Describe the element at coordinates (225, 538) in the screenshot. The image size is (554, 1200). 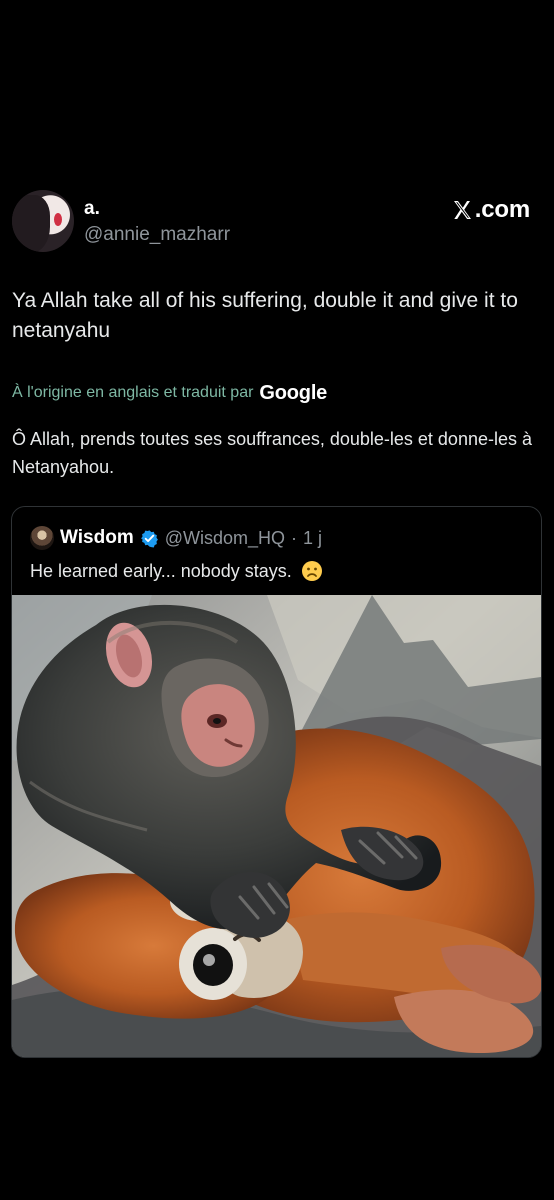
I see `quote-author-handle: @Wisdom_HQ` at that location.